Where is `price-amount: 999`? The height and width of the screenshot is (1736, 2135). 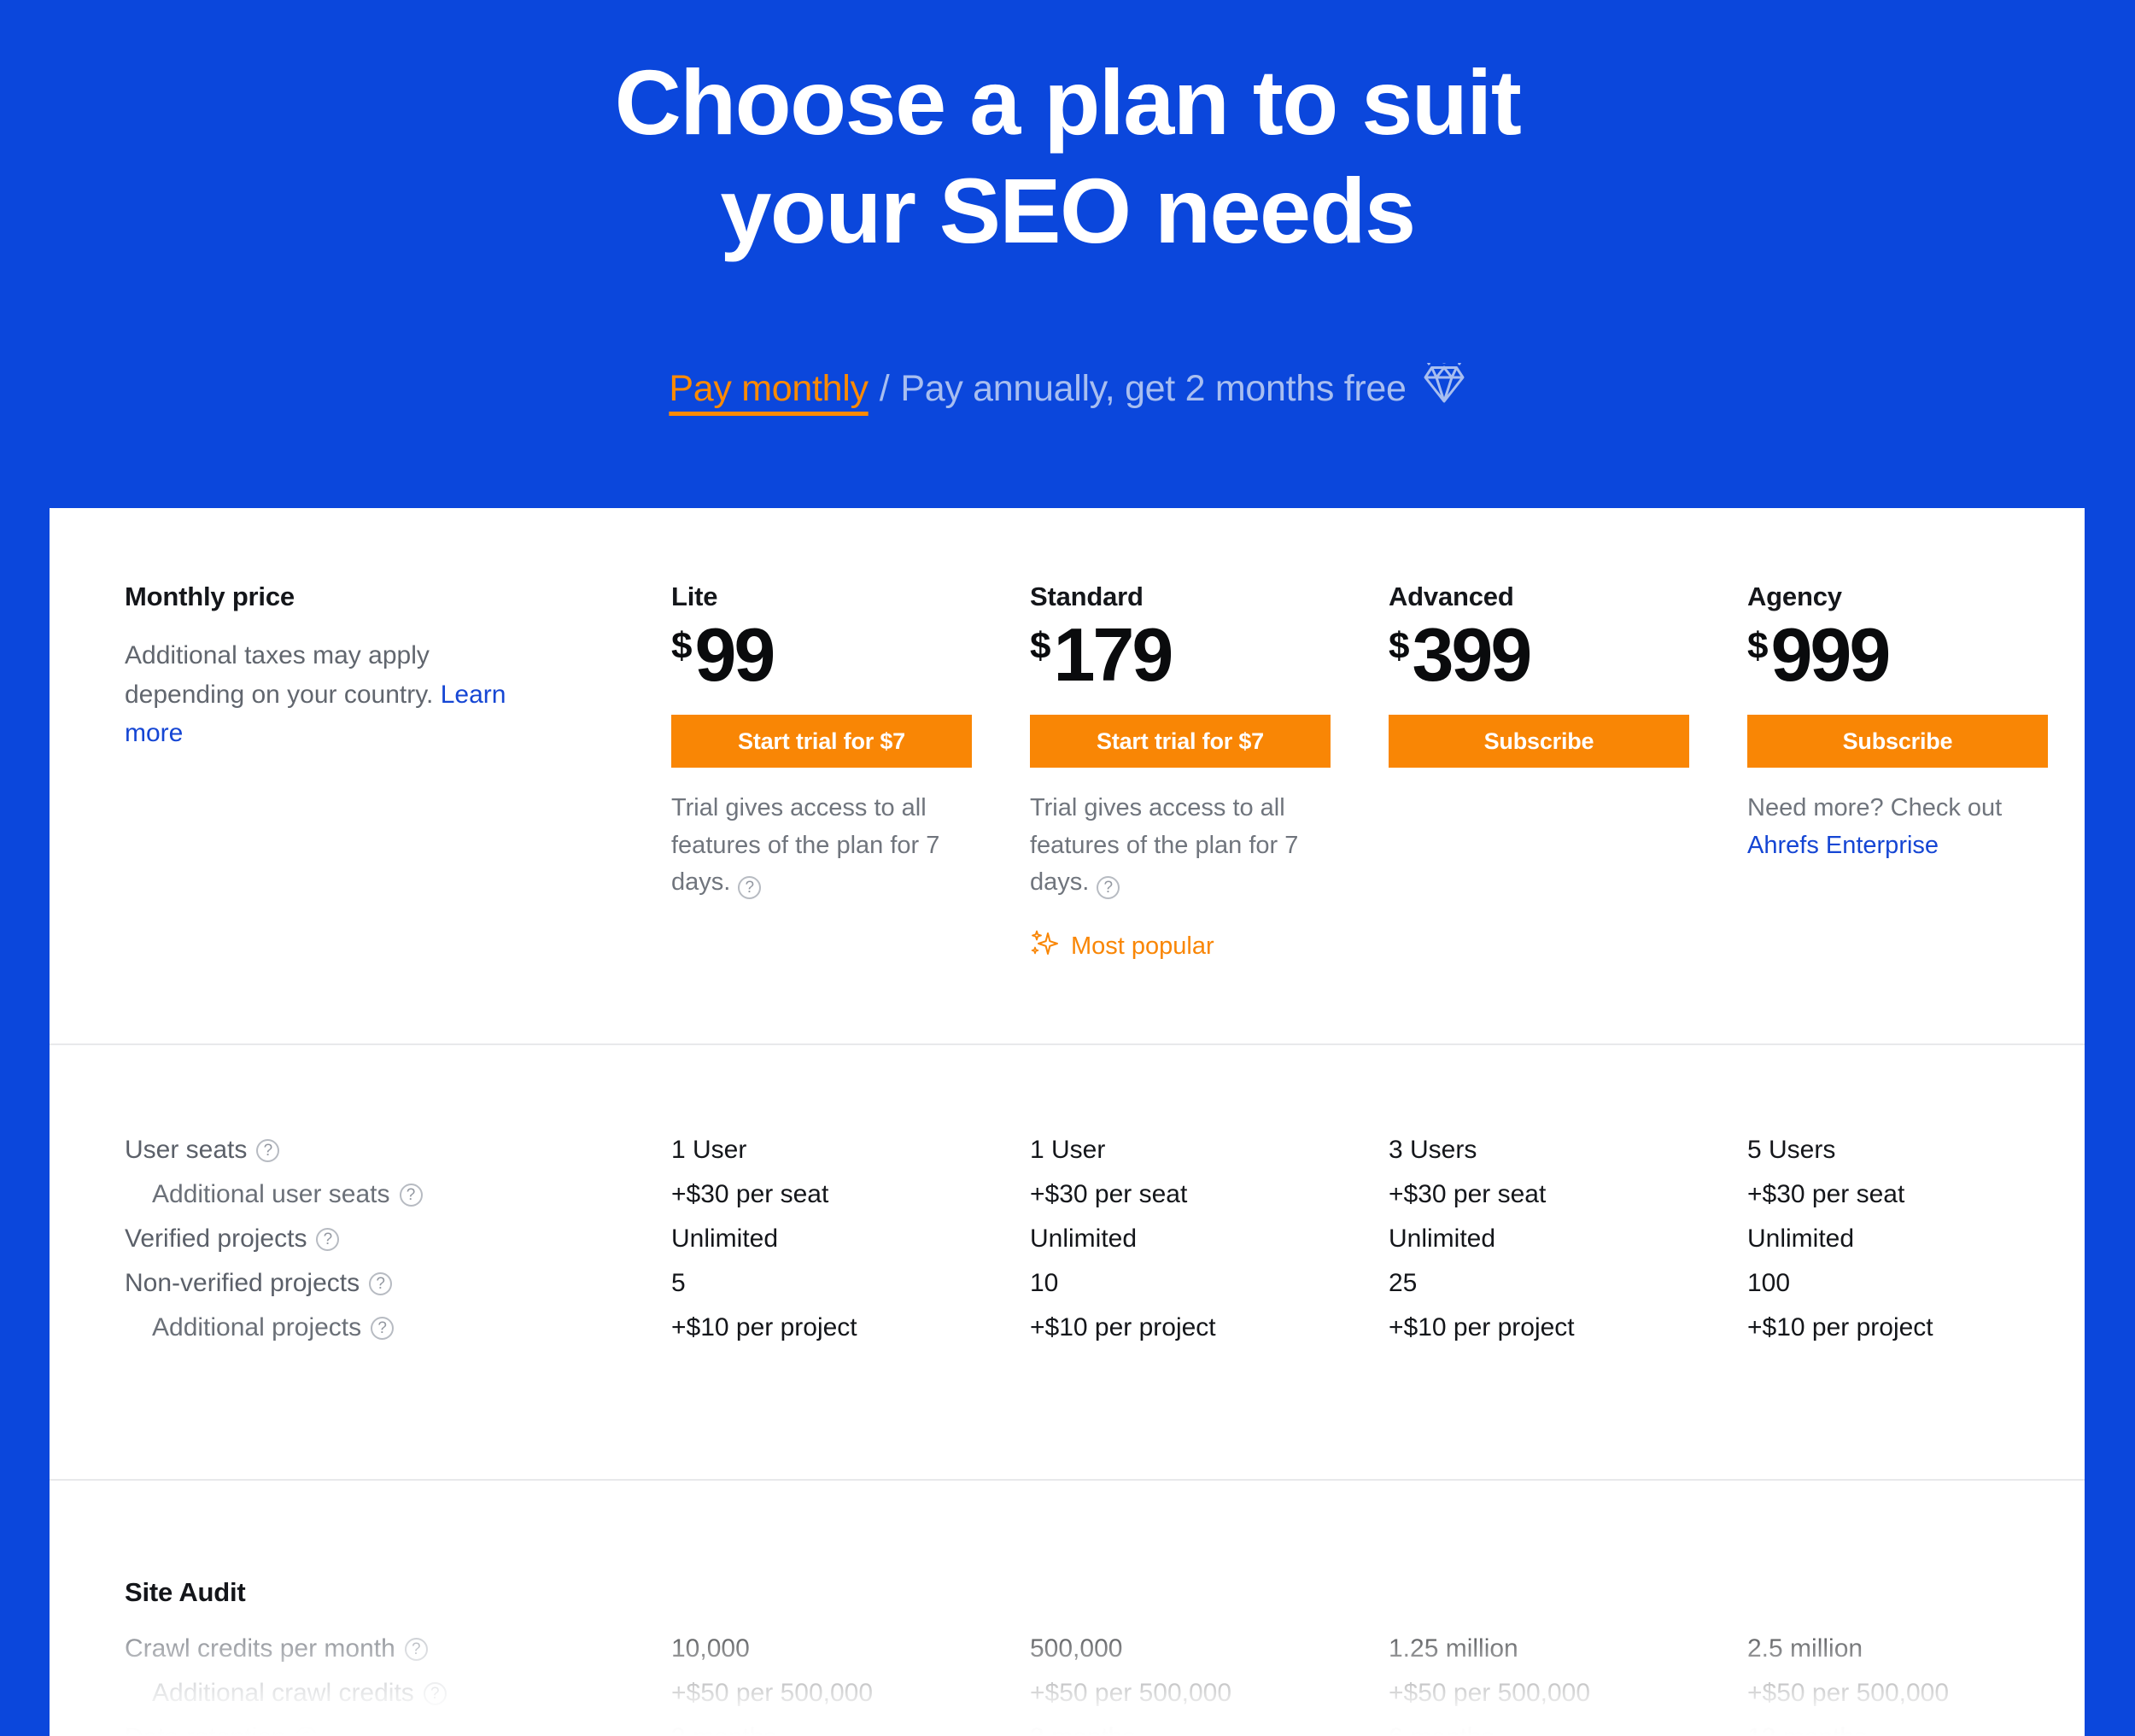 price-amount: 999 is located at coordinates (1830, 654).